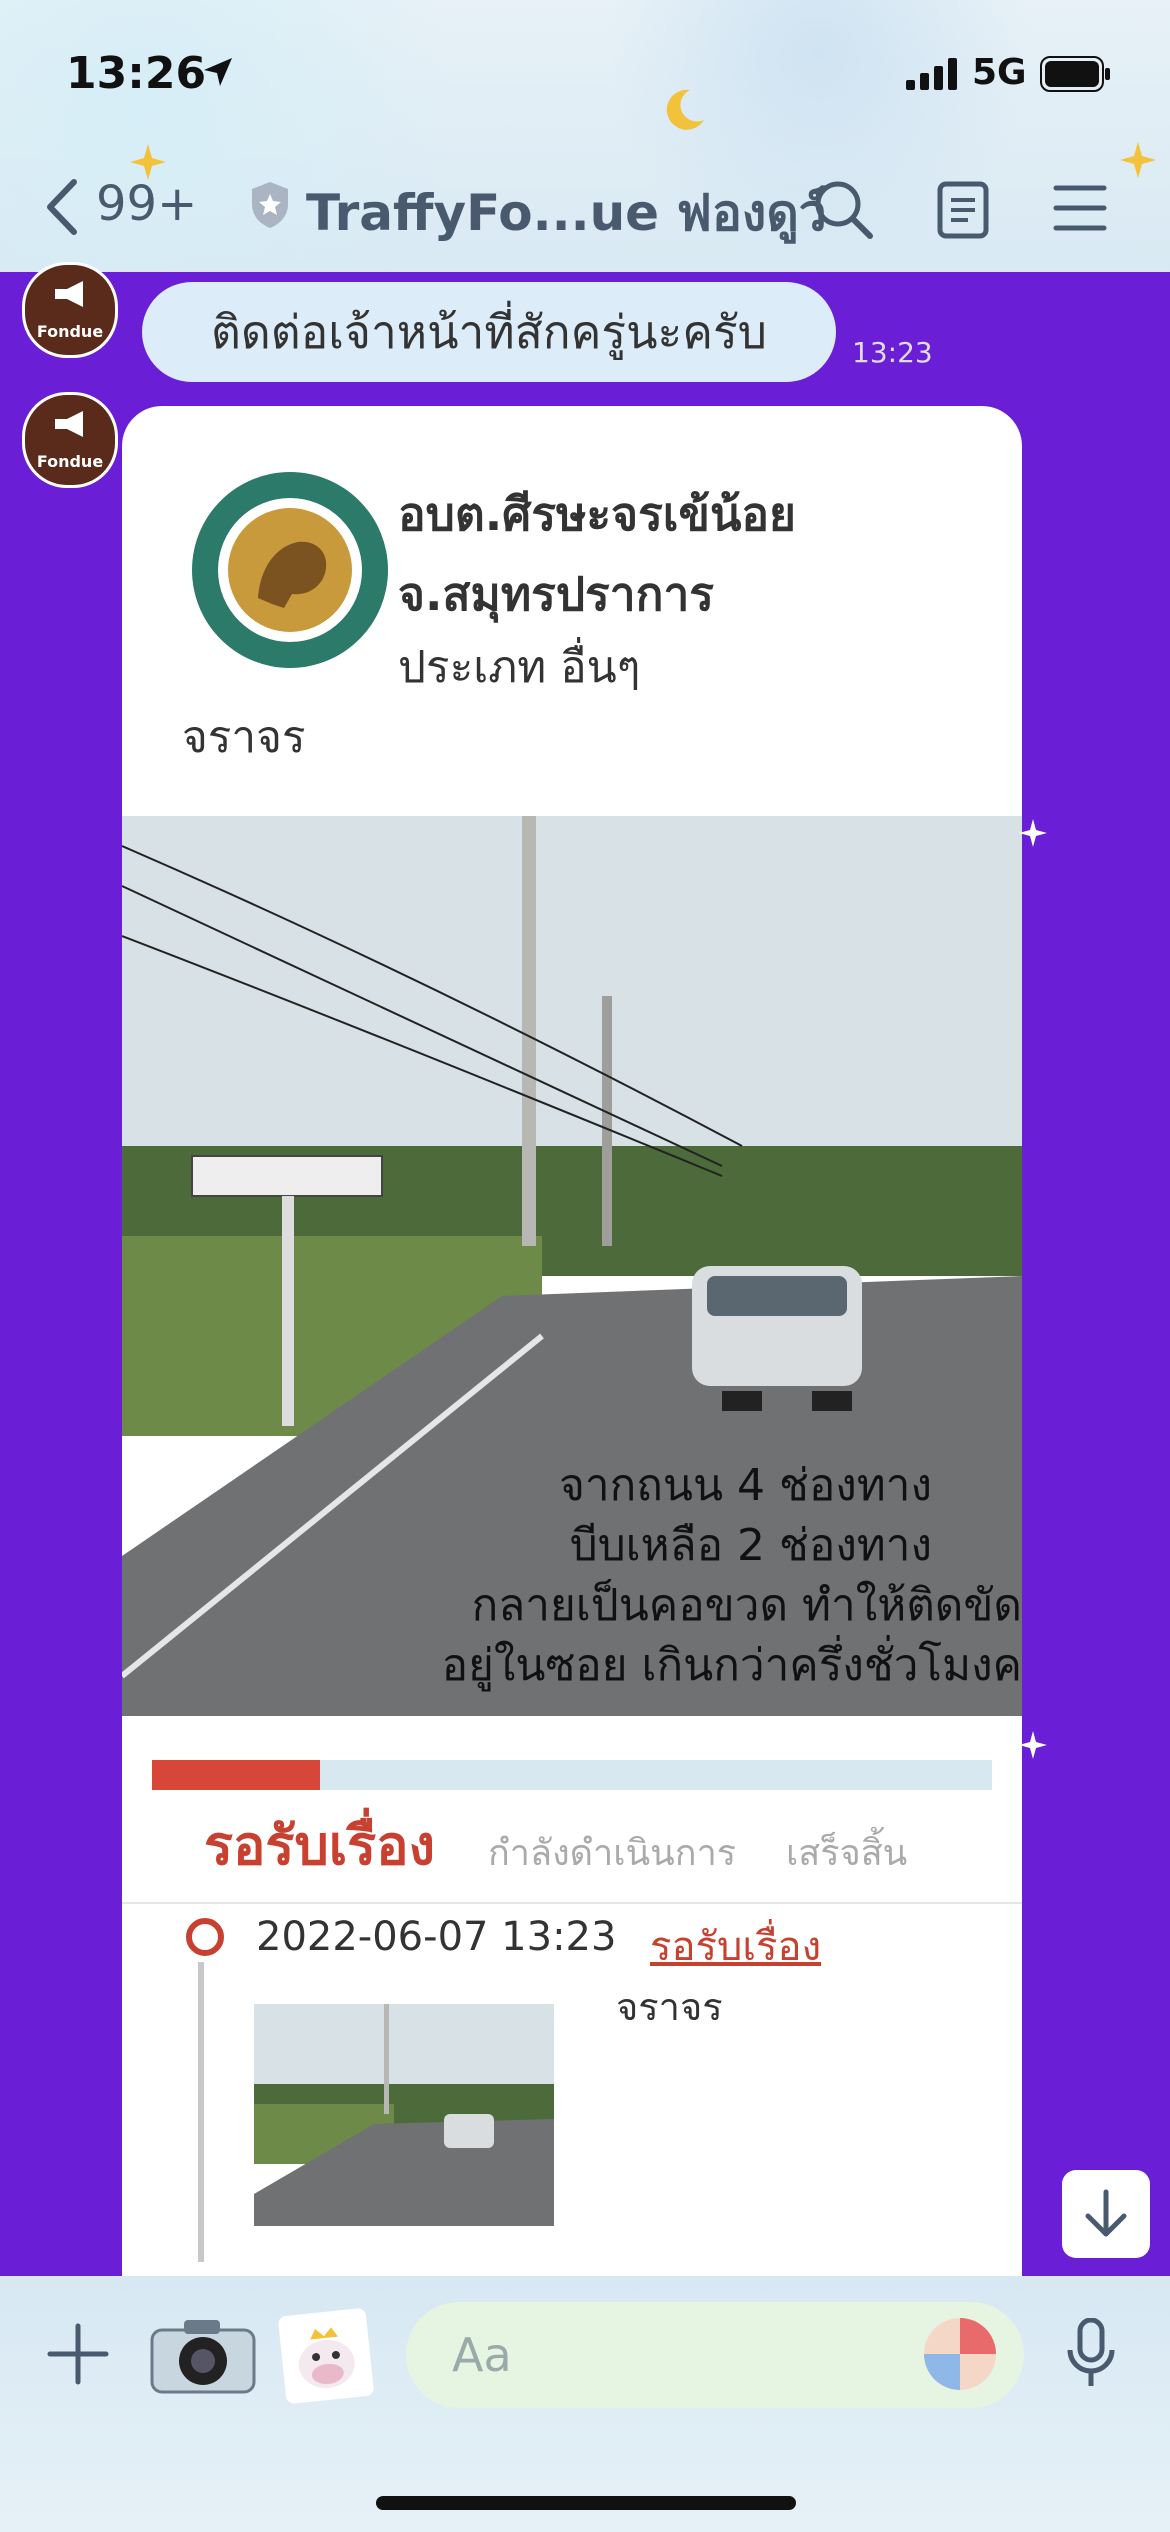  I want to click on chat-title: TraffyFo...ue ฟองดูว์, so click(566, 213).